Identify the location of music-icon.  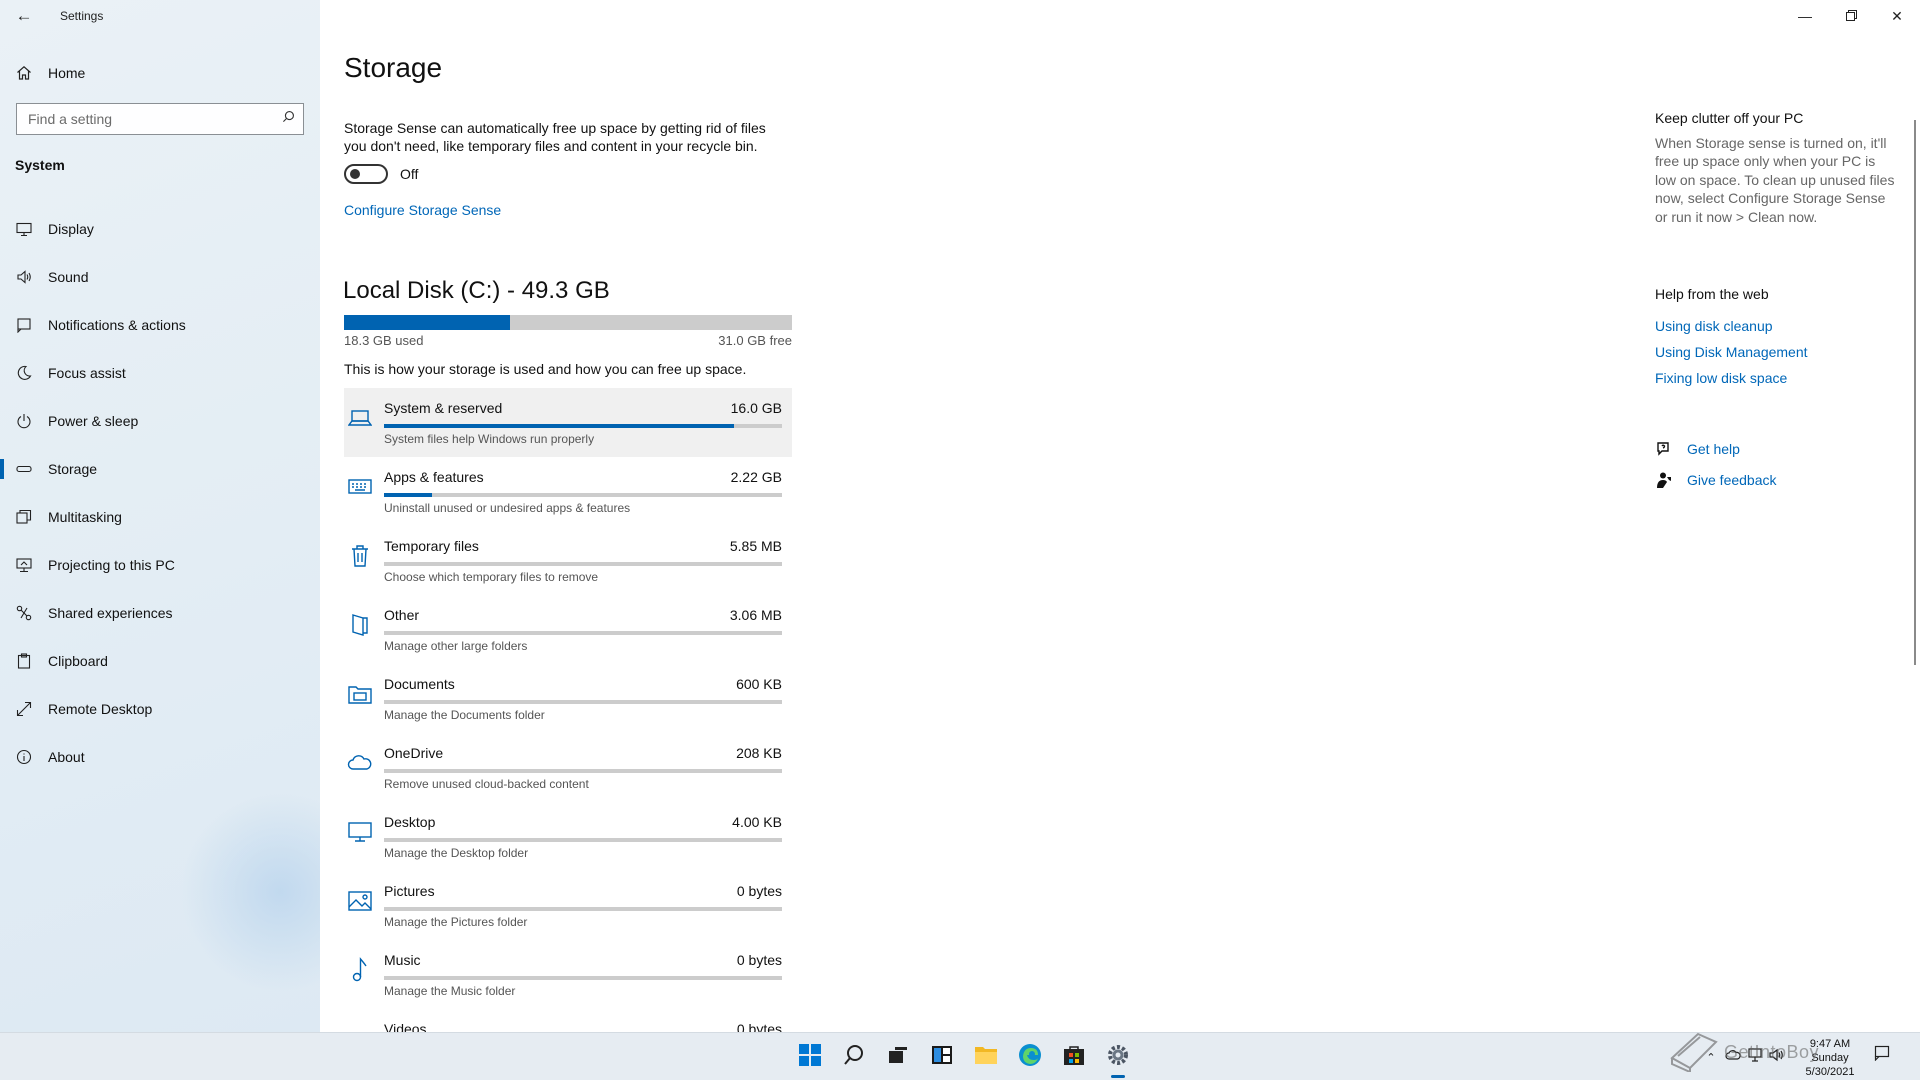
(360, 970).